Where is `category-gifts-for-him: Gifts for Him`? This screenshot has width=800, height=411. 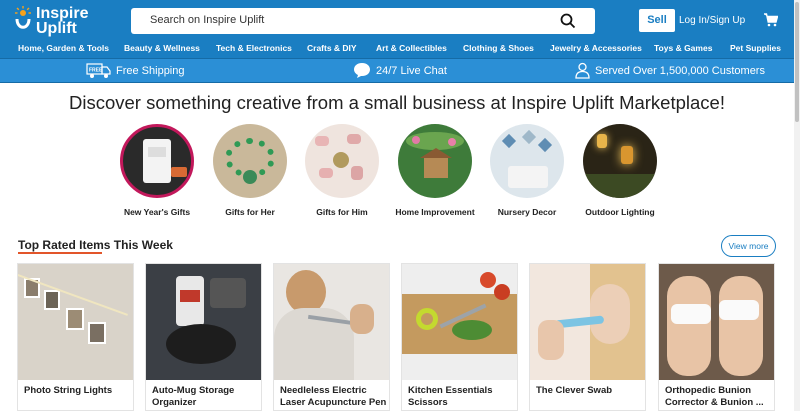 category-gifts-for-him: Gifts for Him is located at coordinates (342, 171).